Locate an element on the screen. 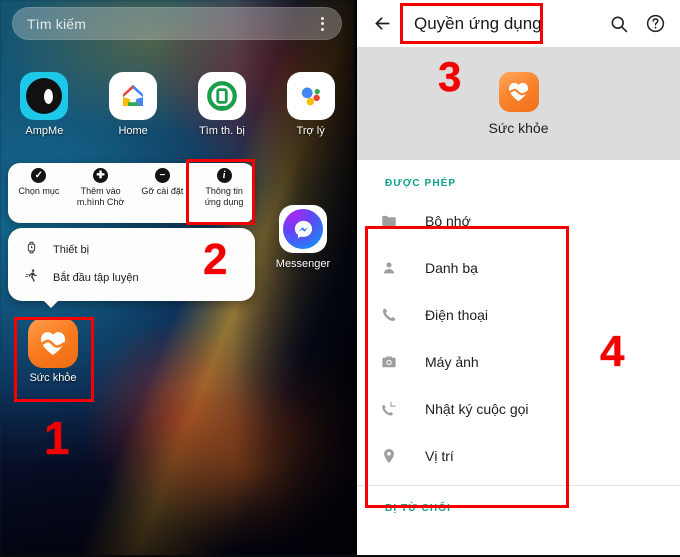 The image size is (680, 557). permission-label: Máy ảnh is located at coordinates (452, 361).